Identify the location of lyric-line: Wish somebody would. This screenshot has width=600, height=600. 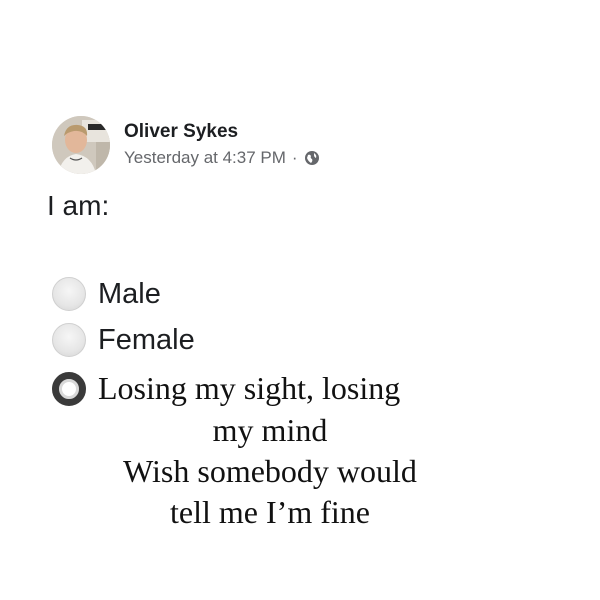
(270, 471).